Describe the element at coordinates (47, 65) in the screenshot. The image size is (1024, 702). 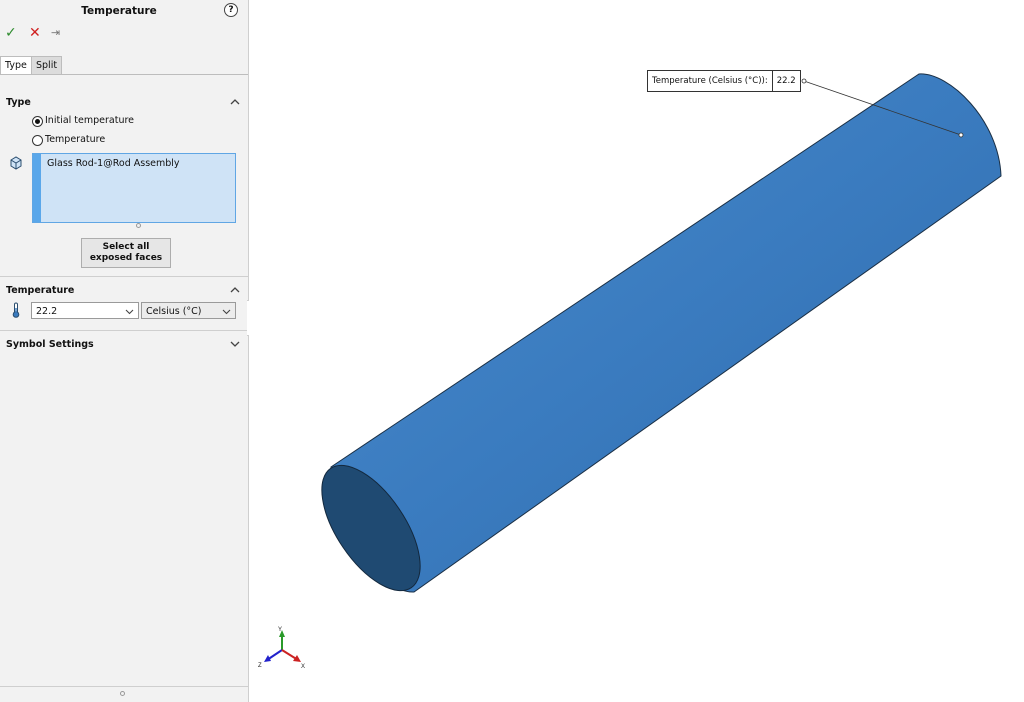
I see `tab-split: Split` at that location.